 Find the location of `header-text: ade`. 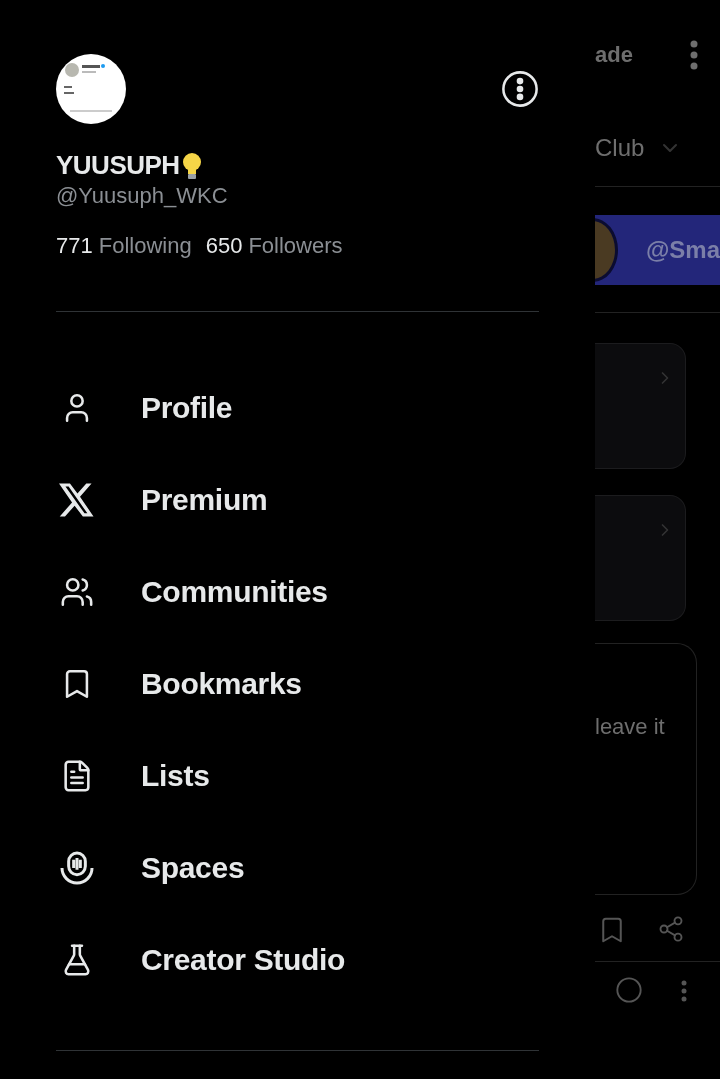

header-text: ade is located at coordinates (614, 55).